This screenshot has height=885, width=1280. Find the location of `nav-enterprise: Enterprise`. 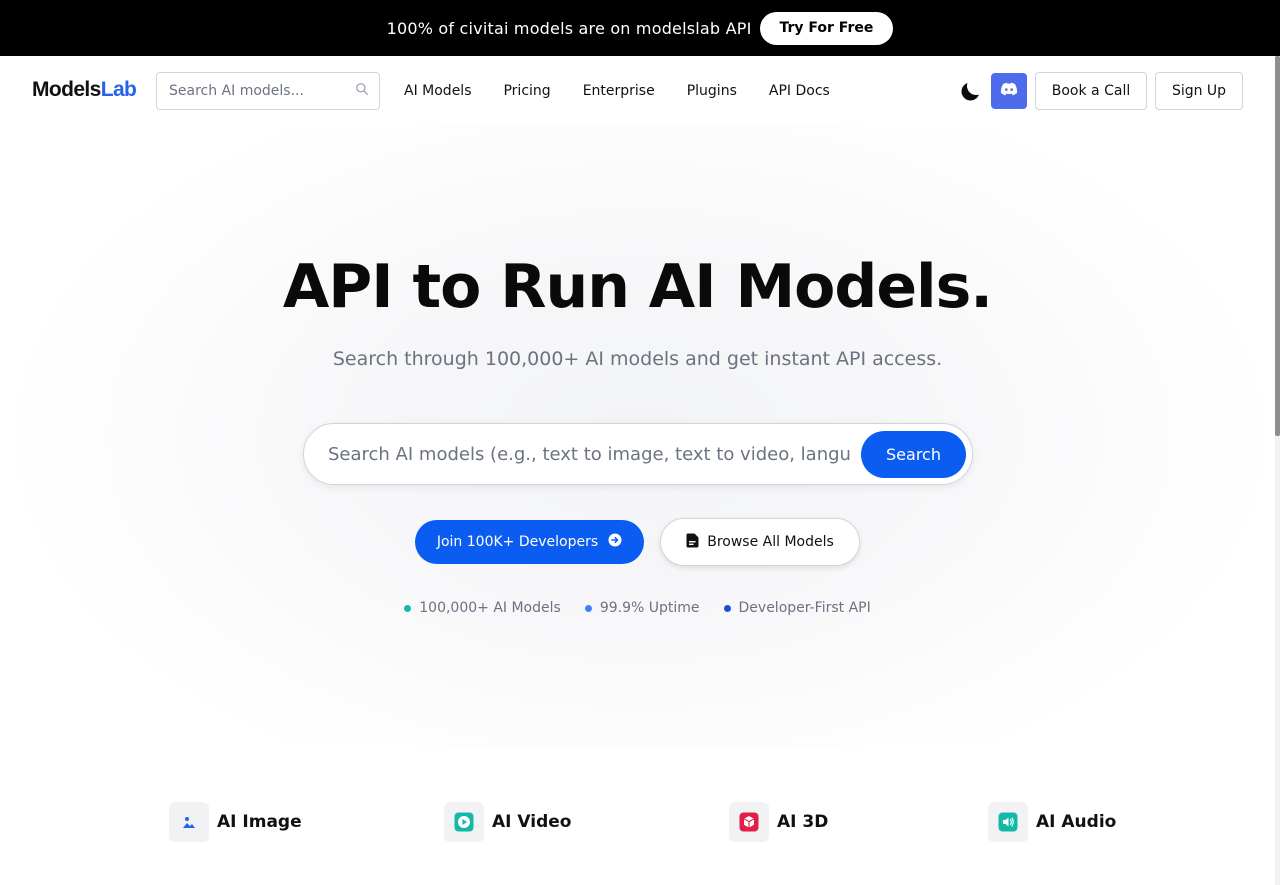

nav-enterprise: Enterprise is located at coordinates (619, 91).